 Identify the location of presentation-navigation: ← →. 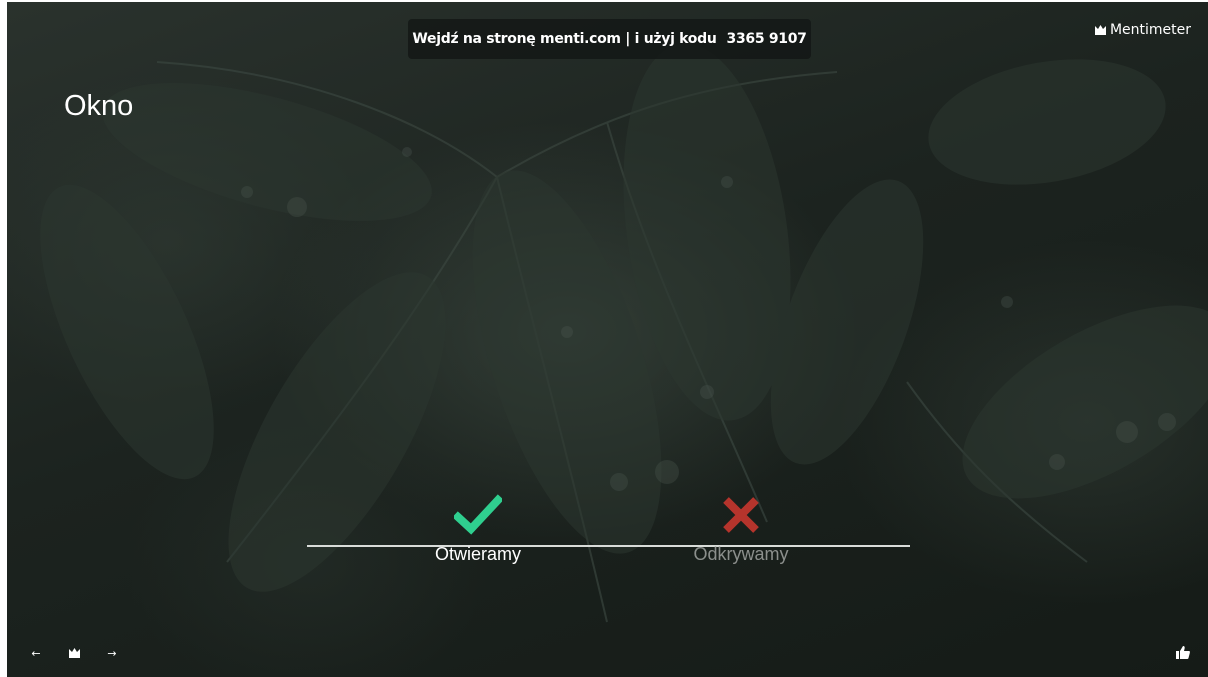
(74, 653).